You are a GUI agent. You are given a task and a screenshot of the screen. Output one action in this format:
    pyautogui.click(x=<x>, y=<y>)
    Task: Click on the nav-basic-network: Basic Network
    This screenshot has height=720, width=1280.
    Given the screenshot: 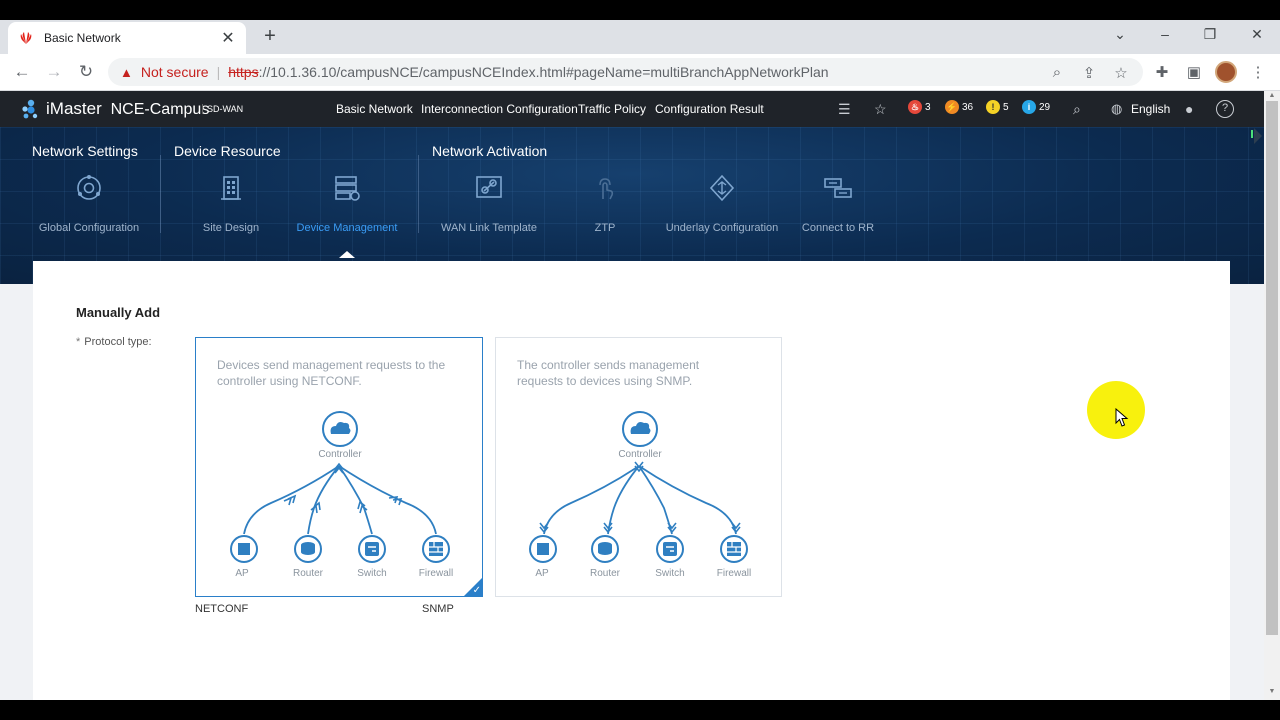 What is the action you would take?
    pyautogui.click(x=374, y=109)
    